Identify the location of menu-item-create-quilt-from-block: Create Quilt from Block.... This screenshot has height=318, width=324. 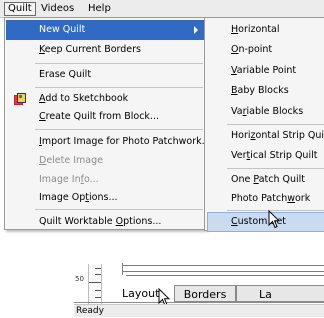
(105, 117).